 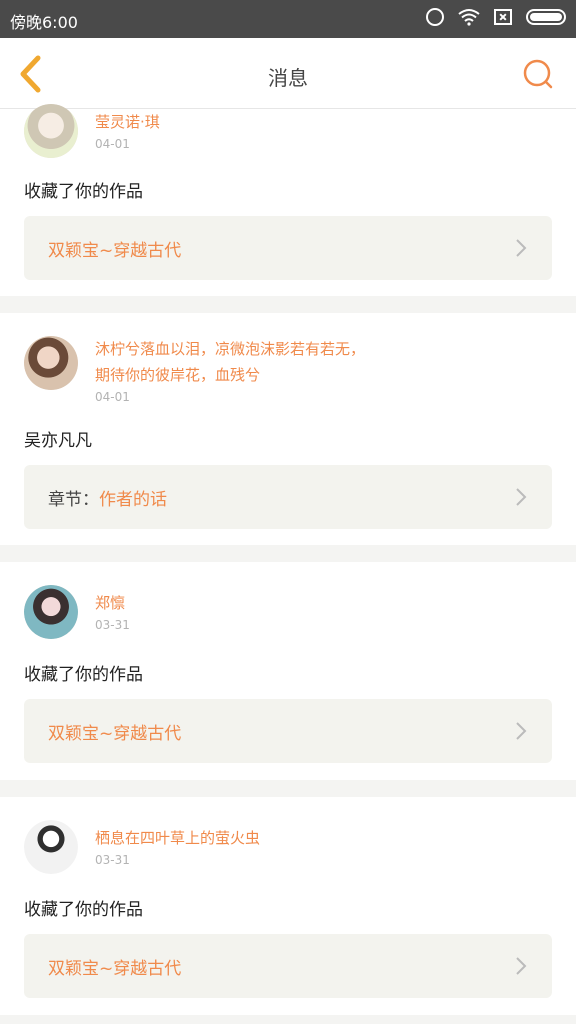 I want to click on message-text: 吴亦凡凡, so click(x=58, y=441).